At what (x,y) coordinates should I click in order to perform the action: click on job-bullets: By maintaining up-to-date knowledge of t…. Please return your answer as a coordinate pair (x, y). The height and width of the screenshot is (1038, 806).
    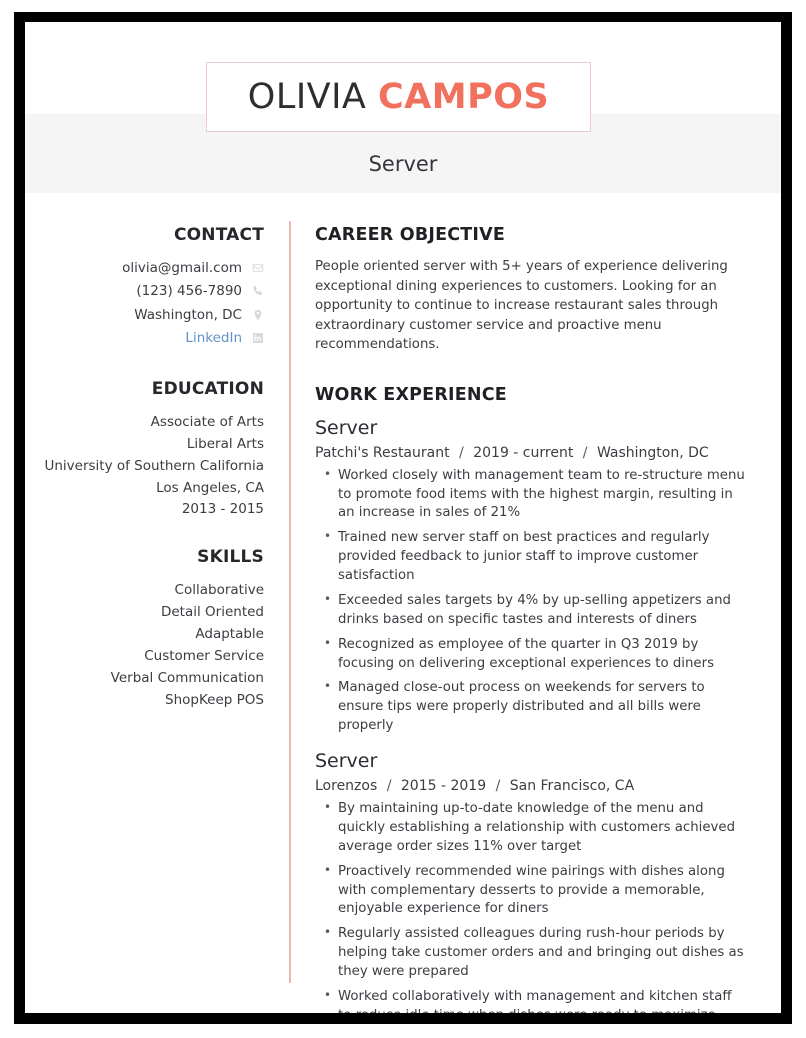
    Looking at the image, I should click on (532, 906).